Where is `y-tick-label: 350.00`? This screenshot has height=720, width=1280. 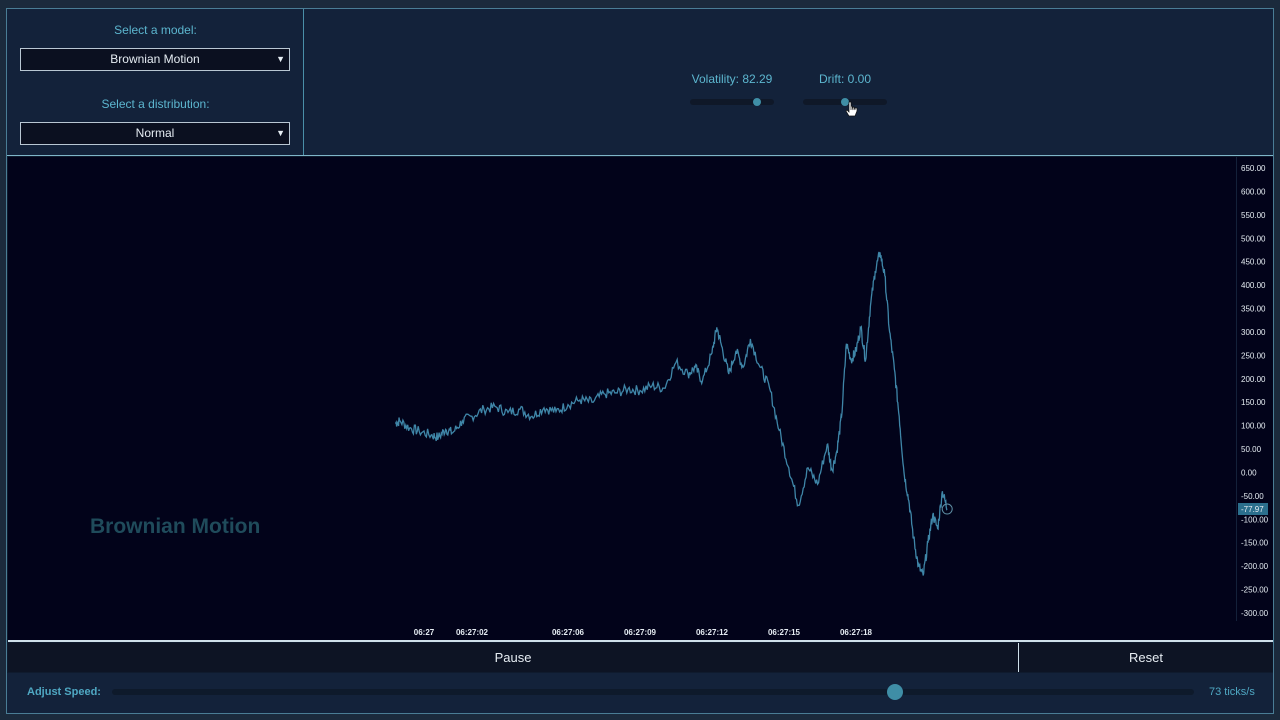
y-tick-label: 350.00 is located at coordinates (1253, 309).